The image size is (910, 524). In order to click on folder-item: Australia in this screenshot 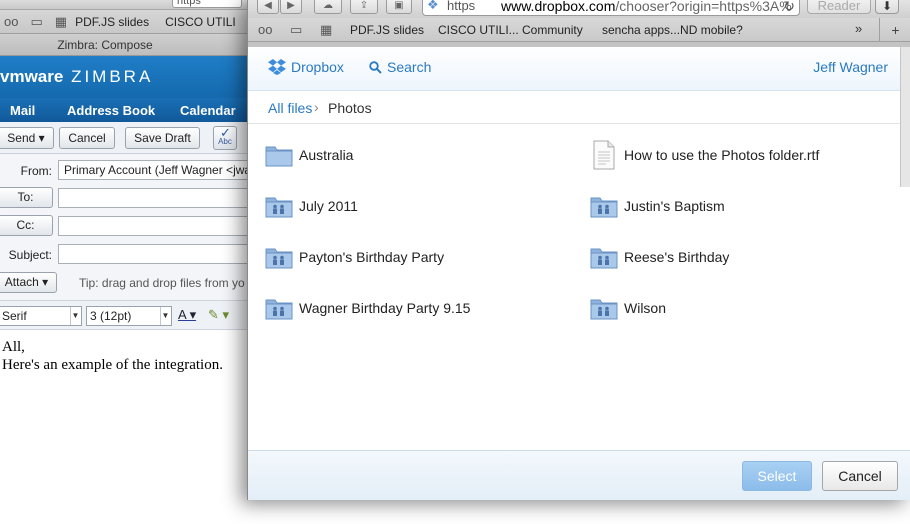, I will do `click(309, 155)`.